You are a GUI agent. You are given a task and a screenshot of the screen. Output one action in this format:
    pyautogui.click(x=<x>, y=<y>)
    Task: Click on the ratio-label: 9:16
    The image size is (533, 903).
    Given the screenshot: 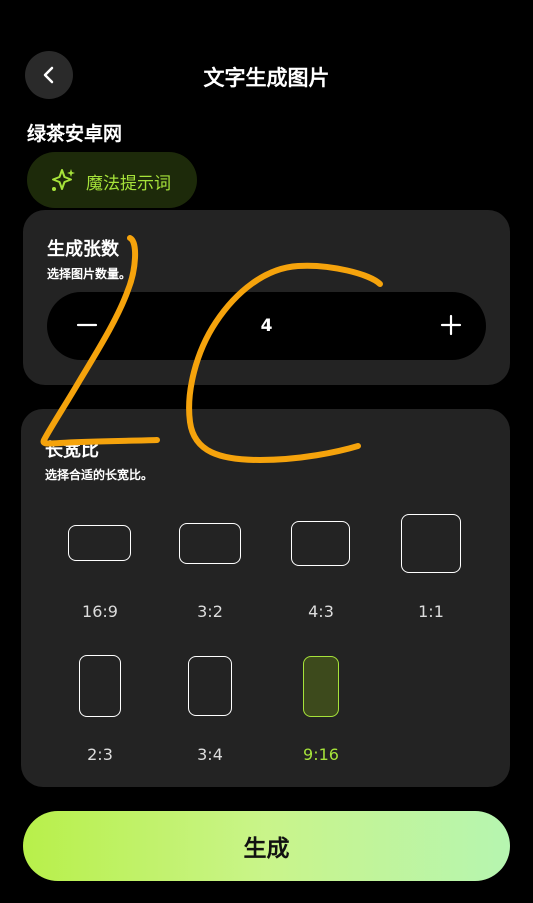 What is the action you would take?
    pyautogui.click(x=321, y=754)
    